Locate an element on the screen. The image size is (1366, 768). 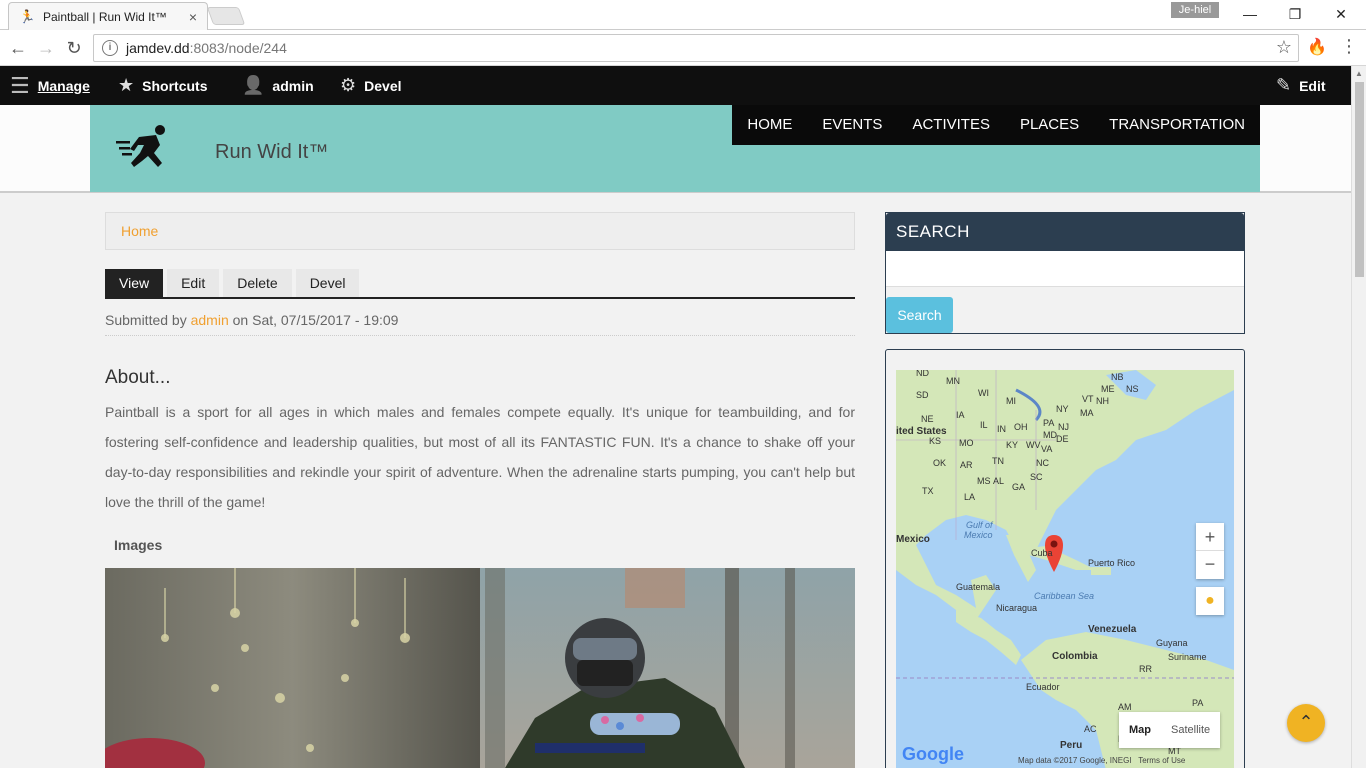
toolbar-devel: ⚙ Devel is located at coordinates (371, 85).